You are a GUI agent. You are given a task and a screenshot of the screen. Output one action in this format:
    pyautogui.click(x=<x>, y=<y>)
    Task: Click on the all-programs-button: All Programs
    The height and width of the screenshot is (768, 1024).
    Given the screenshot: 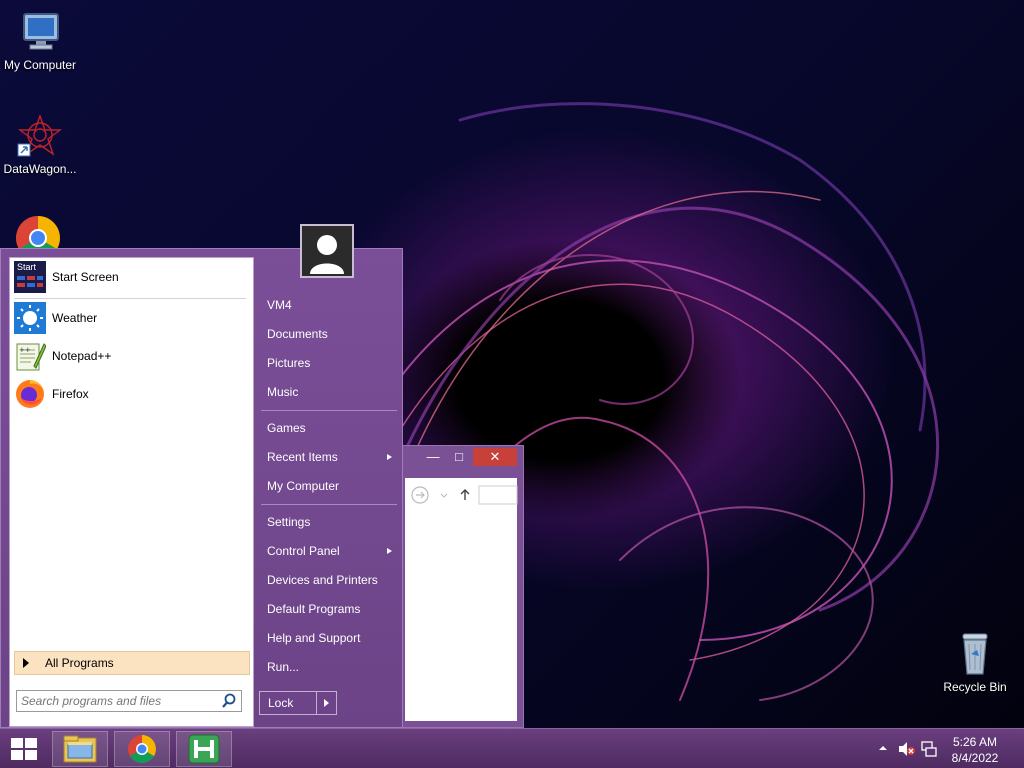 What is the action you would take?
    pyautogui.click(x=132, y=663)
    